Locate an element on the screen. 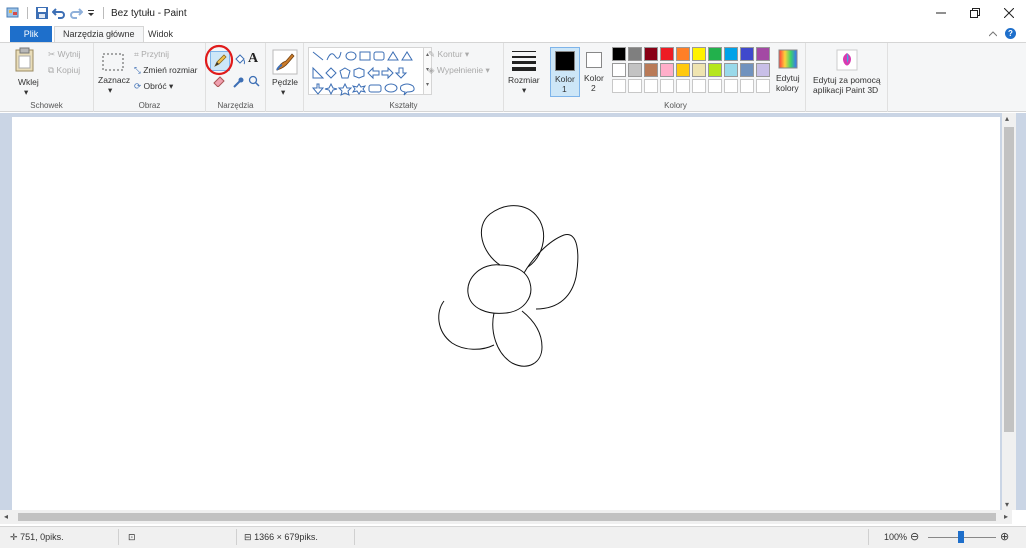 The height and width of the screenshot is (548, 1026). brushes-dropdown-icon: ▾ is located at coordinates (283, 92).